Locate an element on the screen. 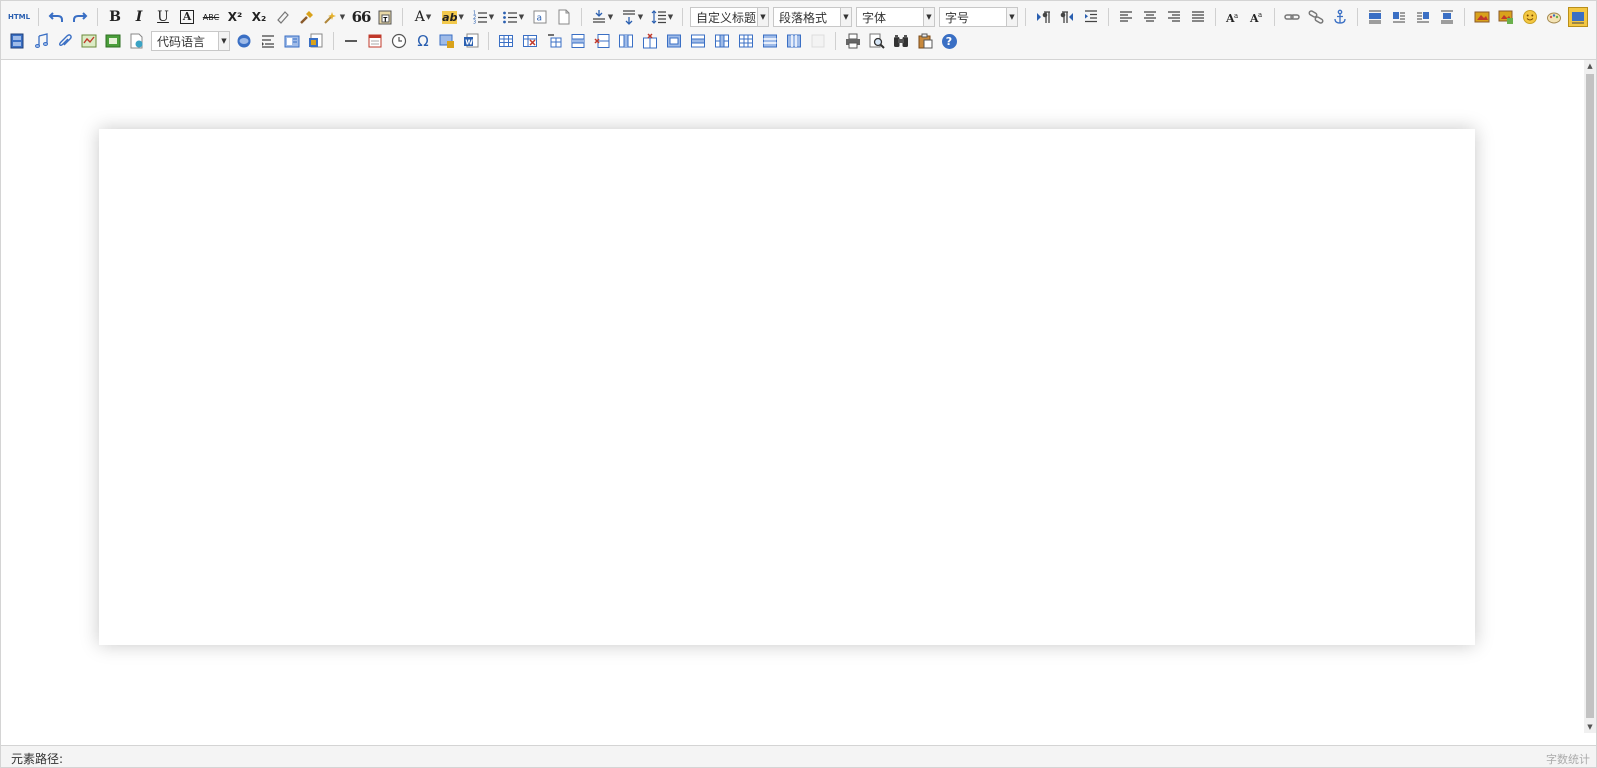 The image size is (1597, 768). svg-text: W is located at coordinates (469, 43).